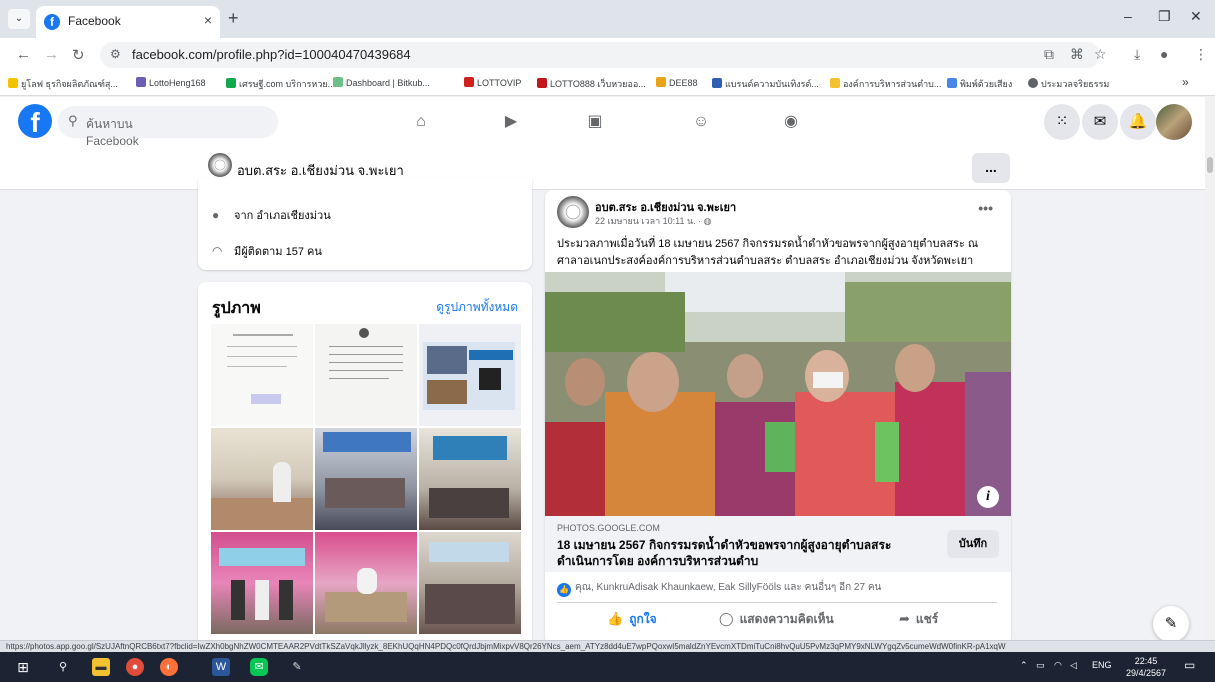 This screenshot has height=682, width=1215. I want to click on notification-center-icon: ▭, so click(1189, 665).